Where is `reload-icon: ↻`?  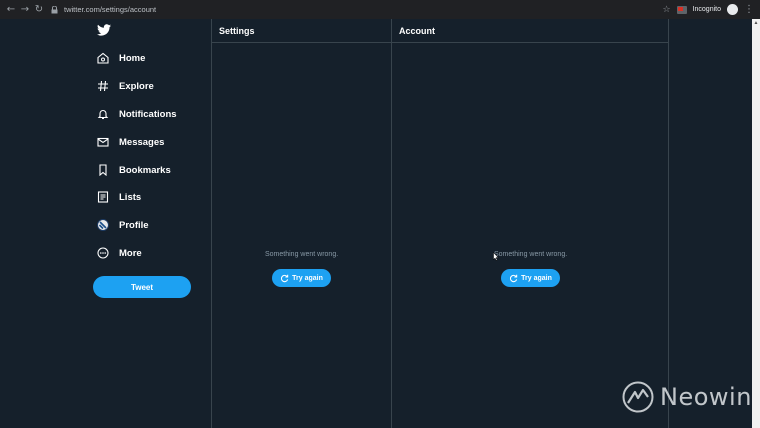 reload-icon: ↻ is located at coordinates (39, 9).